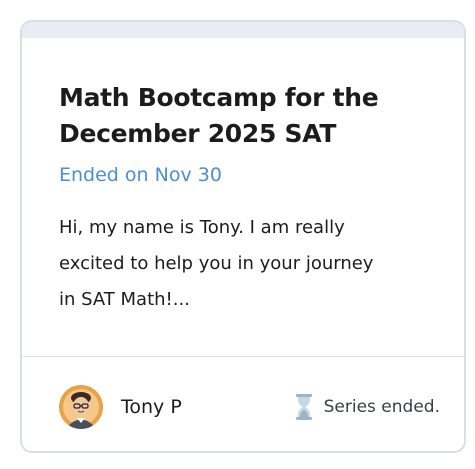  What do you see at coordinates (249, 407) in the screenshot?
I see `card-footer: Tony P Series ended.` at bounding box center [249, 407].